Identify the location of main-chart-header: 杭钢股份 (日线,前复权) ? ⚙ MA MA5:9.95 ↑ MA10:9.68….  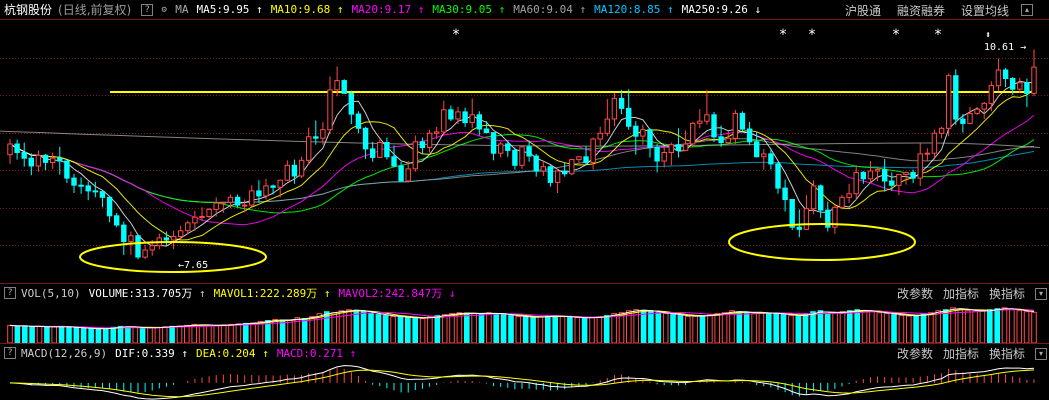
(524, 10).